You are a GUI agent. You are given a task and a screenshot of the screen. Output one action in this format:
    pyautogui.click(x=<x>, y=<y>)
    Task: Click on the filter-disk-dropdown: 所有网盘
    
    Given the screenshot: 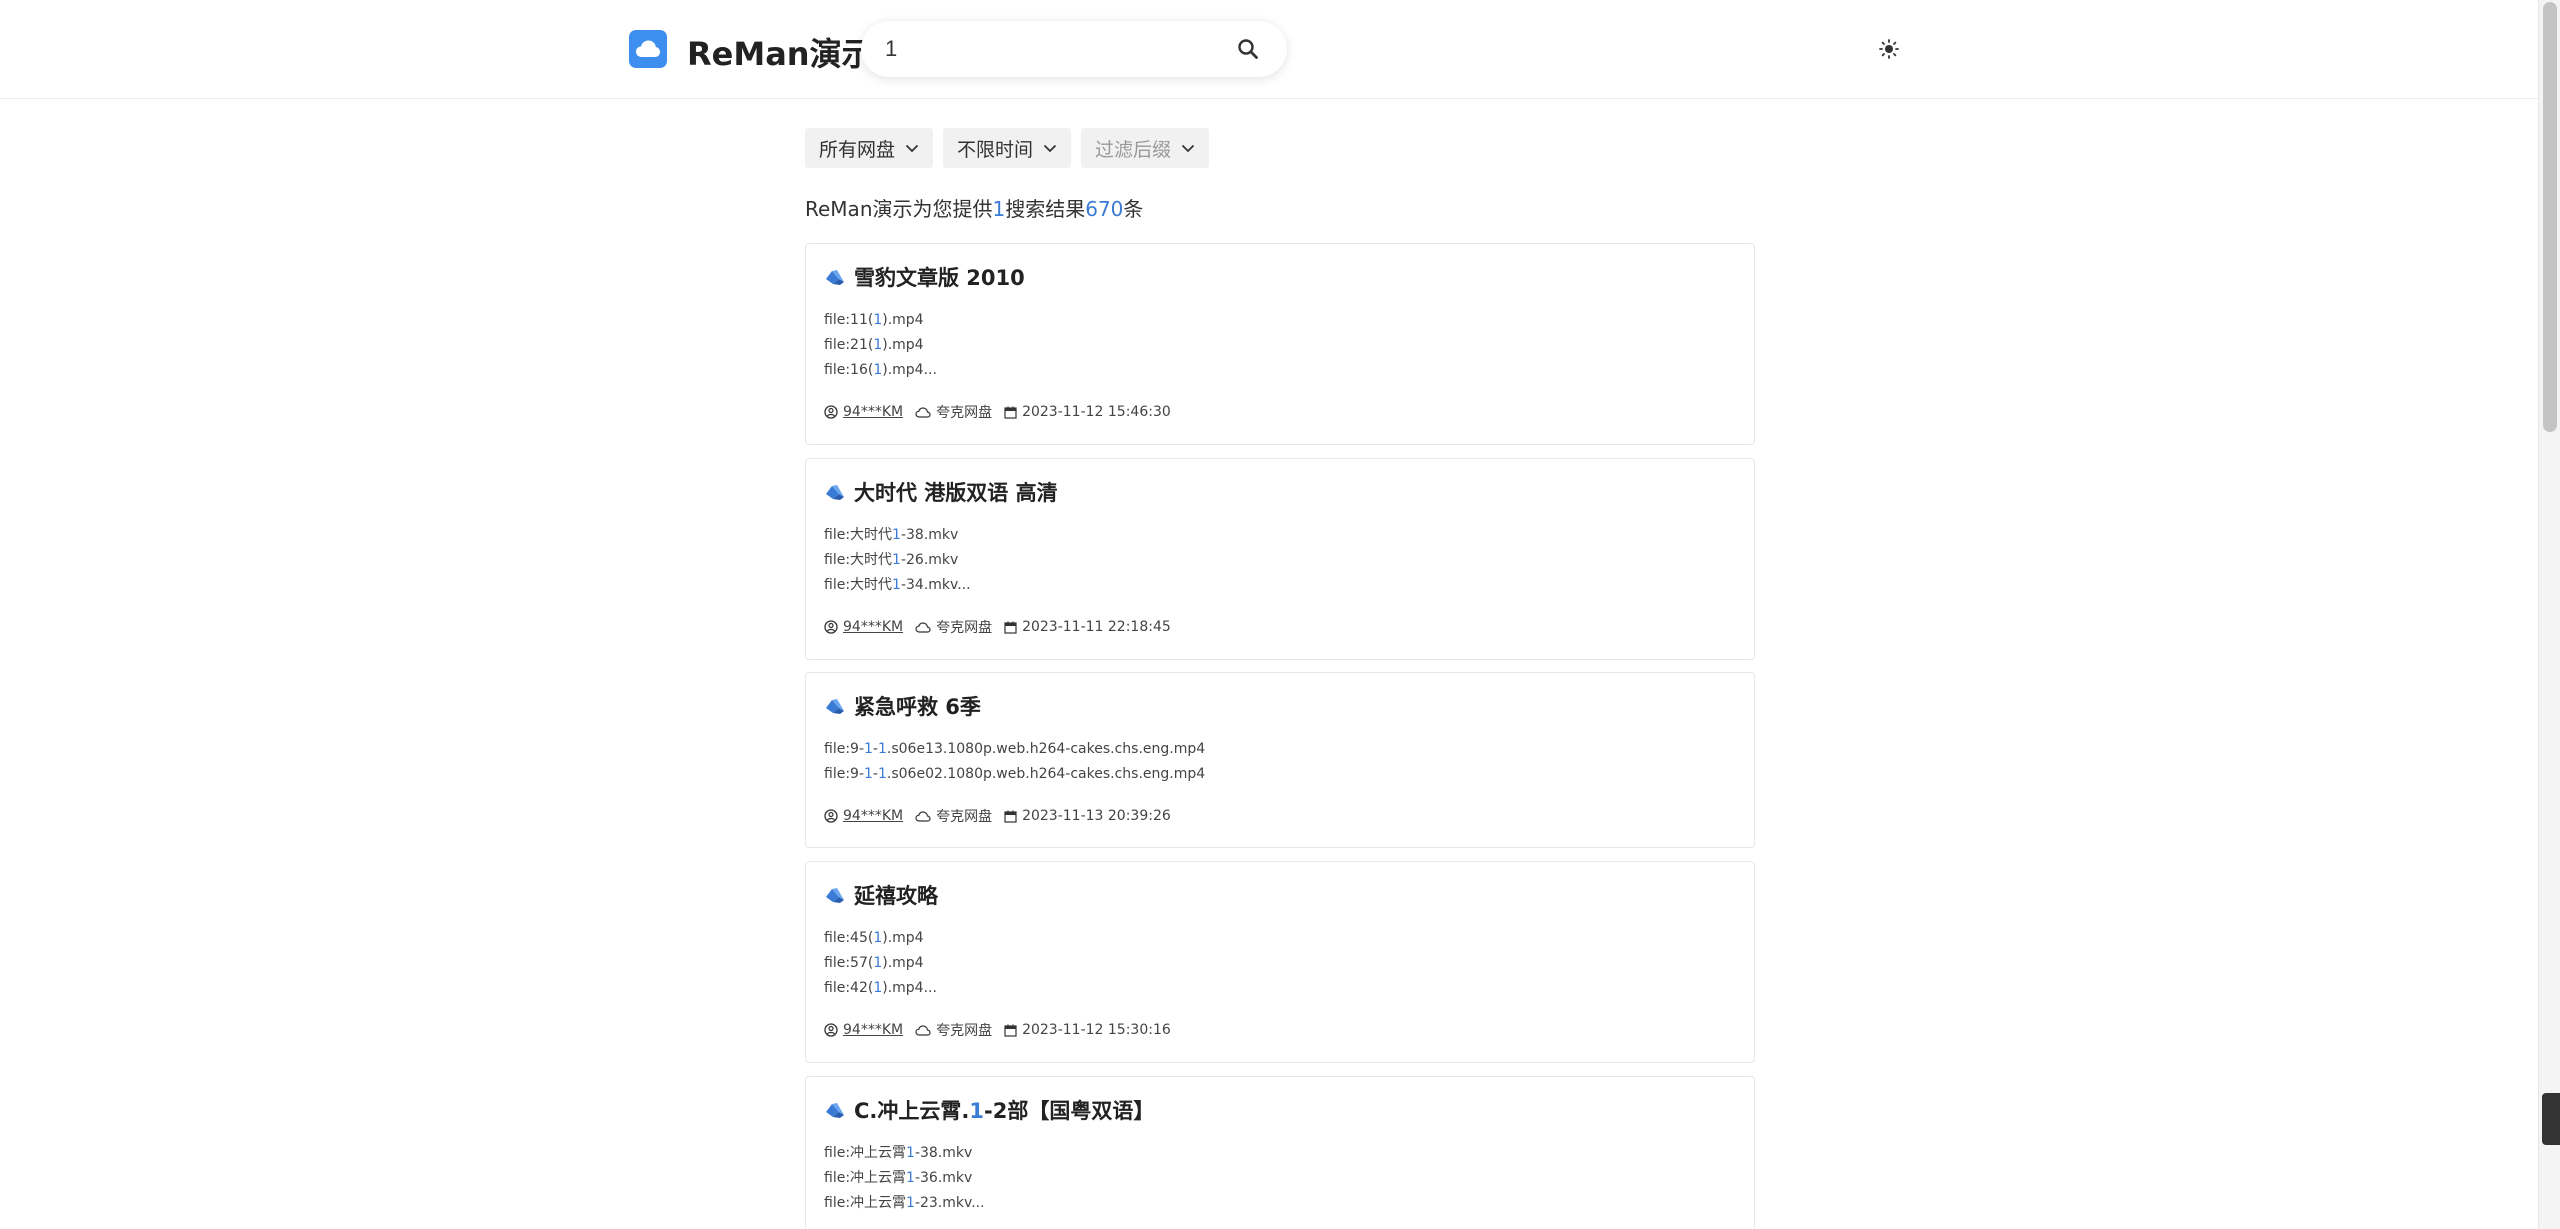 What is the action you would take?
    pyautogui.click(x=869, y=148)
    